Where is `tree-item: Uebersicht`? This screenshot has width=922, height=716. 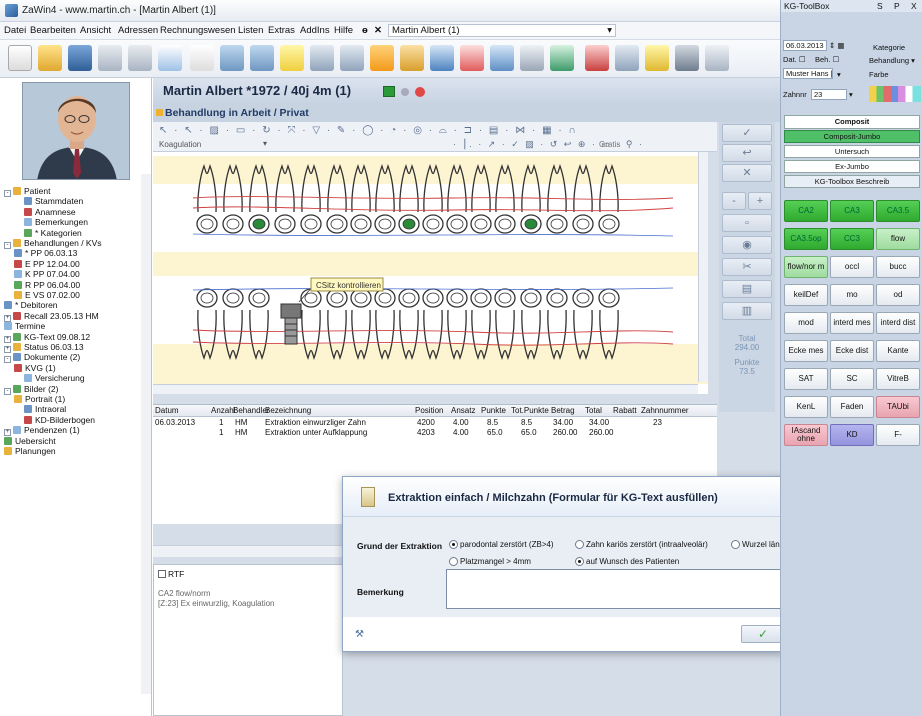 tree-item: Uebersicht is located at coordinates (30, 441).